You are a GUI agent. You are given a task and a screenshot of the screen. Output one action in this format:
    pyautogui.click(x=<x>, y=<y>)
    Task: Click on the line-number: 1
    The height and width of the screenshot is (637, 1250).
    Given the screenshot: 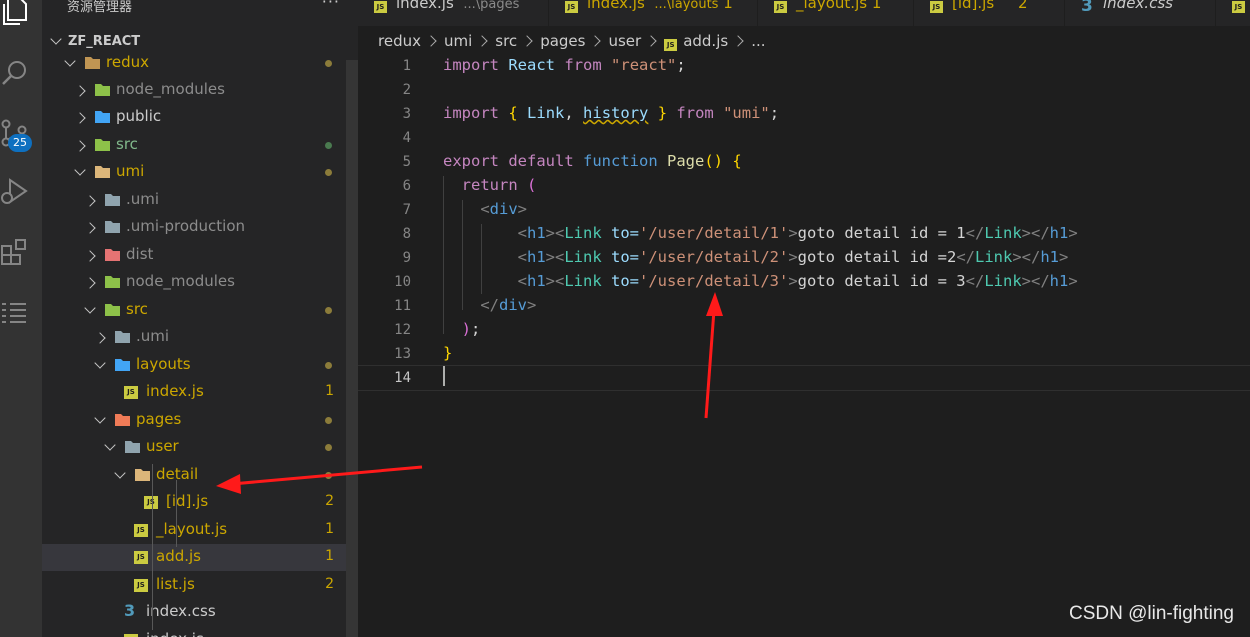 What is the action you would take?
    pyautogui.click(x=406, y=66)
    